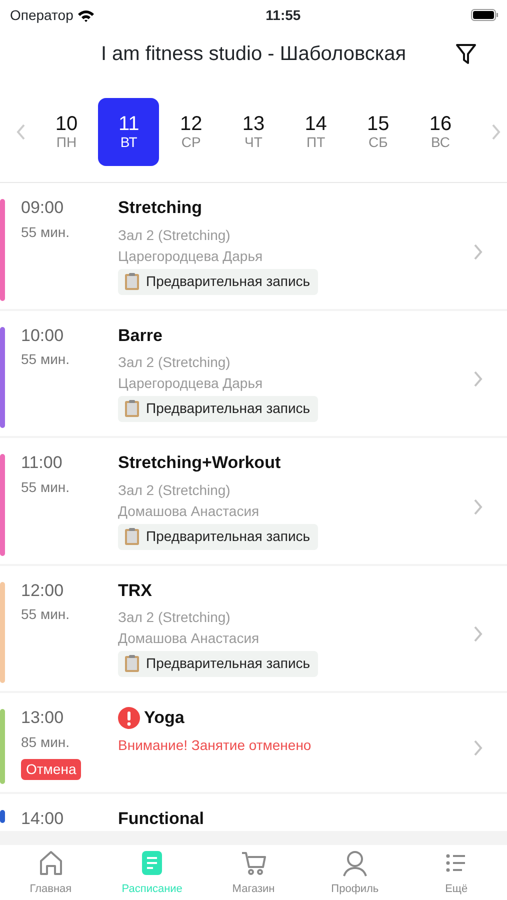 This screenshot has width=507, height=900. I want to click on class-time: 09:00, so click(43, 208).